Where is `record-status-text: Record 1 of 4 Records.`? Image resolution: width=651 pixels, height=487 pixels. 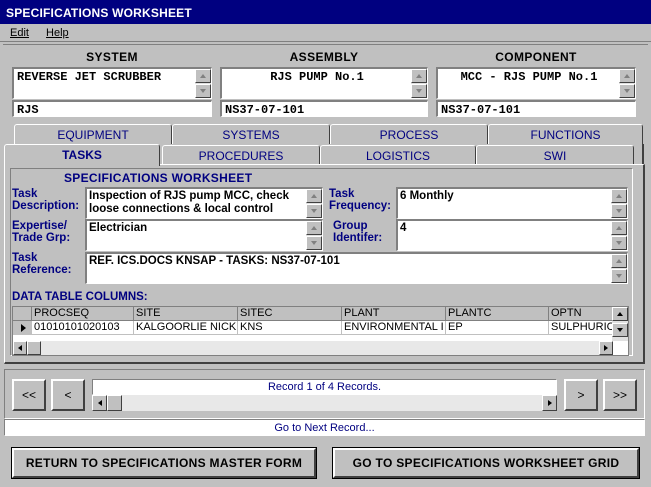 record-status-text: Record 1 of 4 Records. is located at coordinates (324, 387).